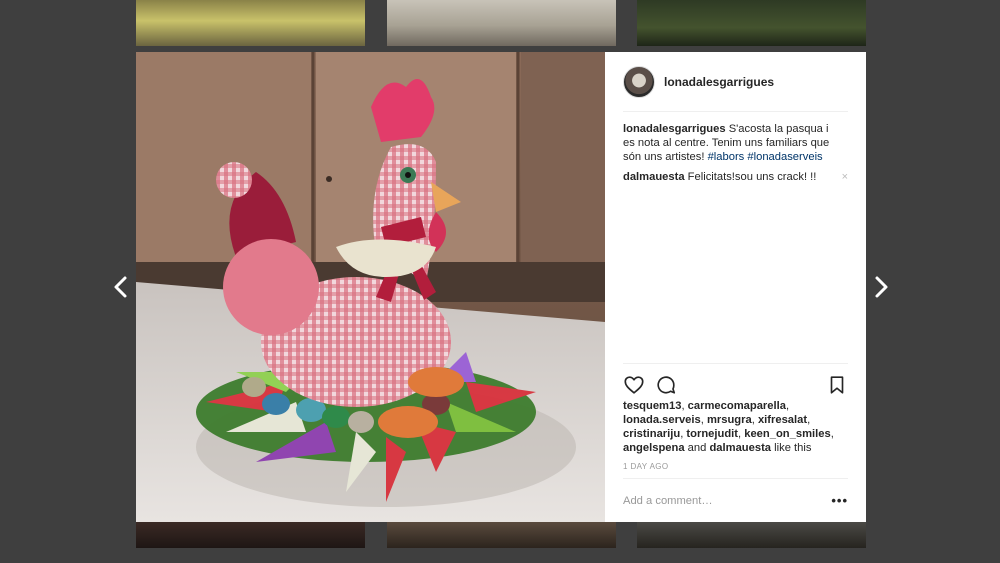  Describe the element at coordinates (845, 177) in the screenshot. I see `delete-comment-button: ×` at that location.